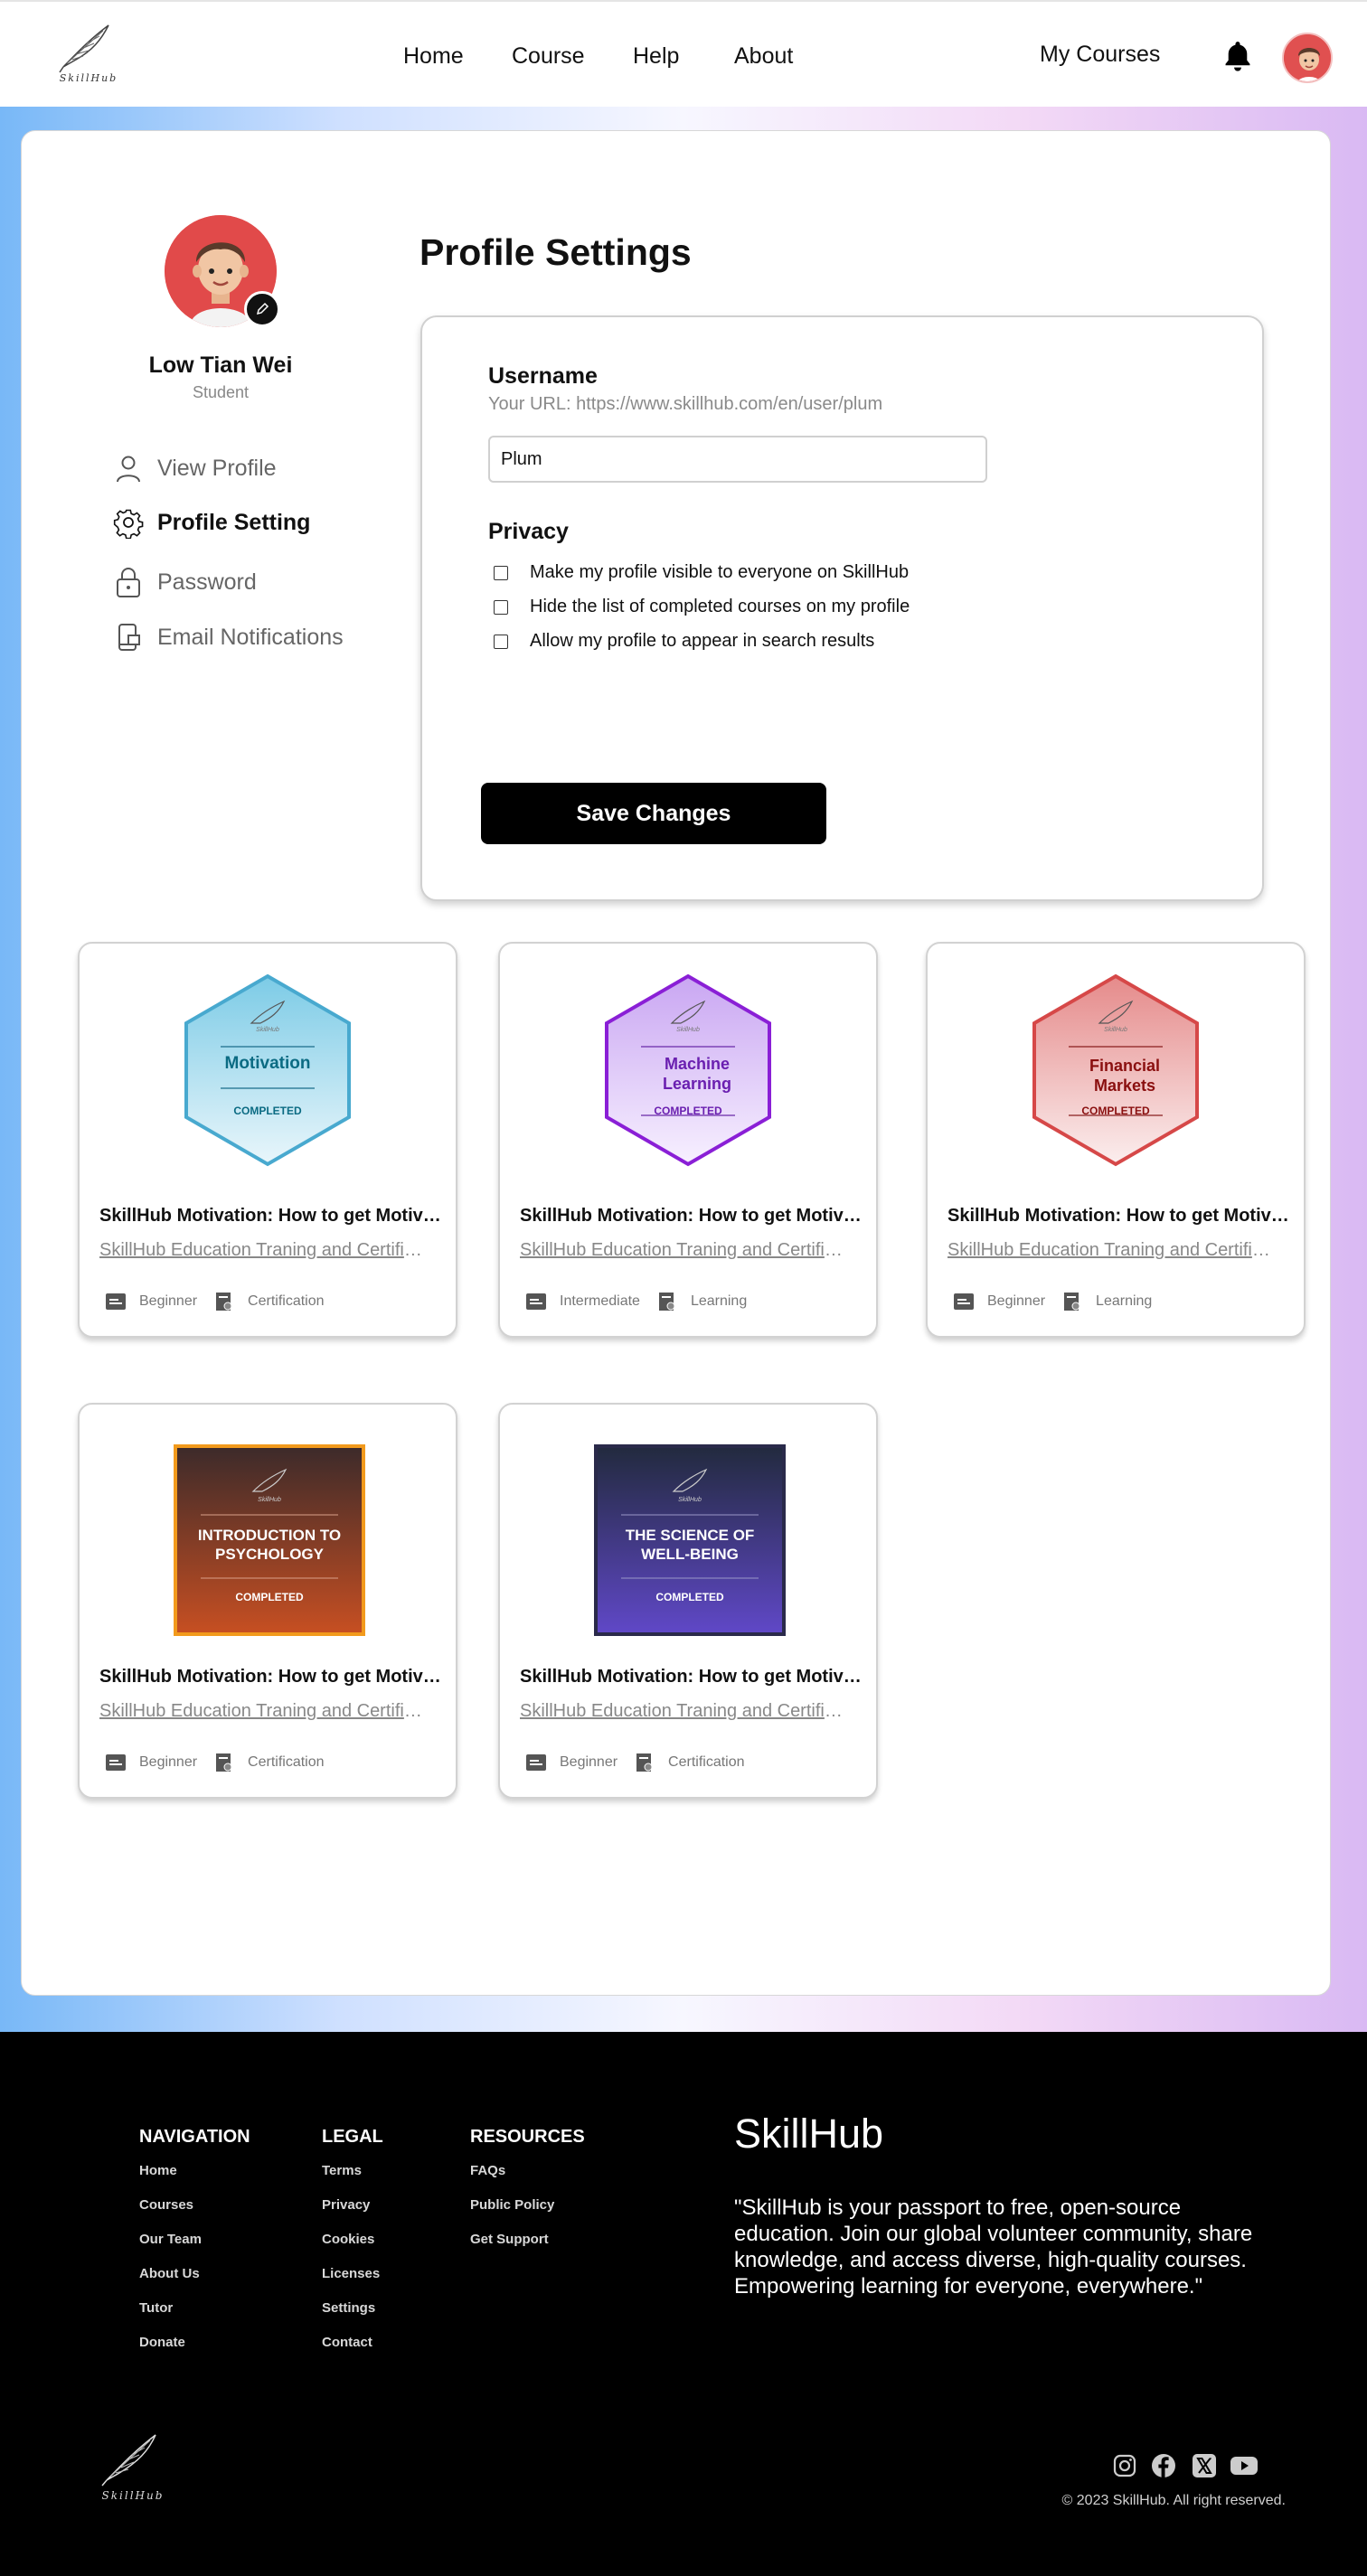  What do you see at coordinates (501, 641) in the screenshot?
I see `privacy-checkbox-search` at bounding box center [501, 641].